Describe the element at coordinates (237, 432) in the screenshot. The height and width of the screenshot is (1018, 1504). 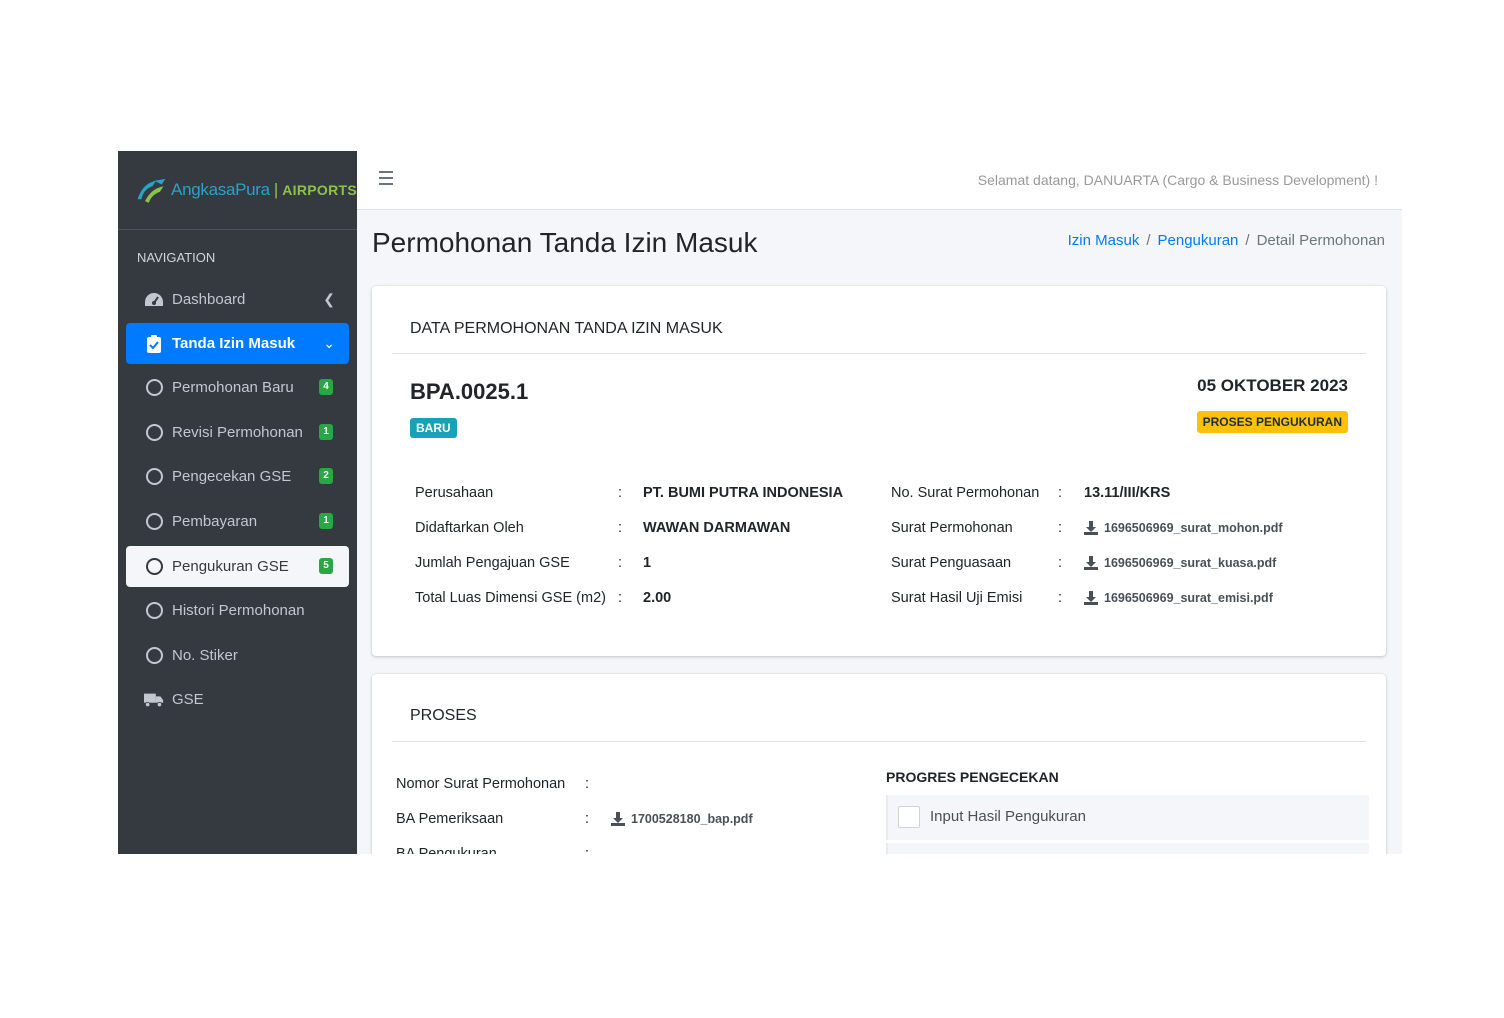
I see `sidebar-item-revisi-permohonan: Revisi Permohonan 1` at that location.